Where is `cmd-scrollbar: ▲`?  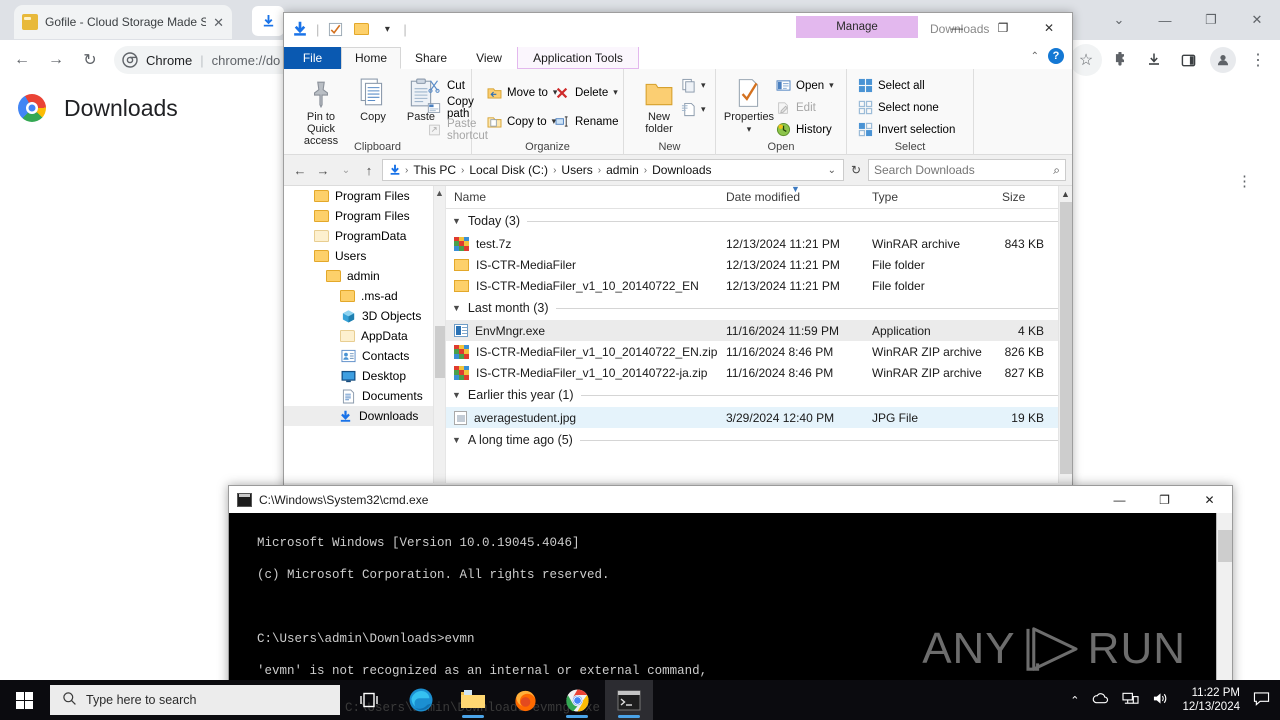
cmd-scrollbar: ▲ is located at coordinates (1224, 605).